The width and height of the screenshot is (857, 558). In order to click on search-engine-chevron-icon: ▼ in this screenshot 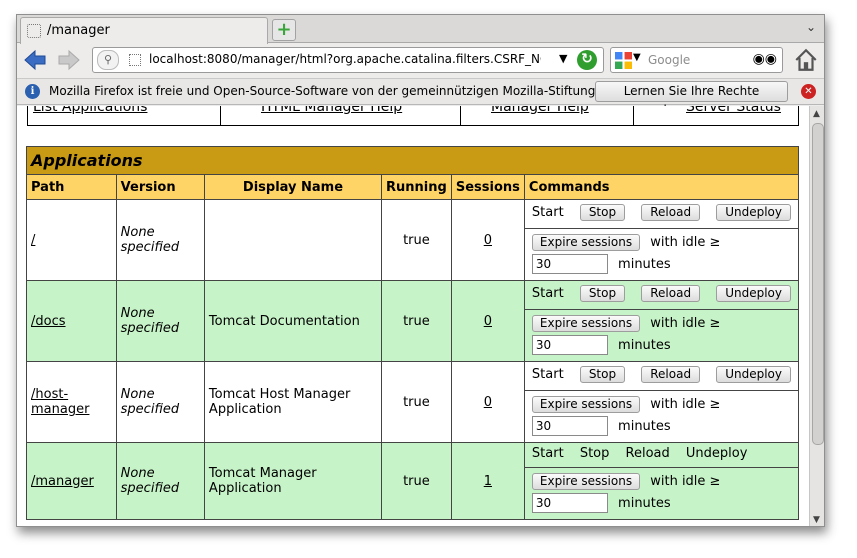, I will do `click(637, 57)`.